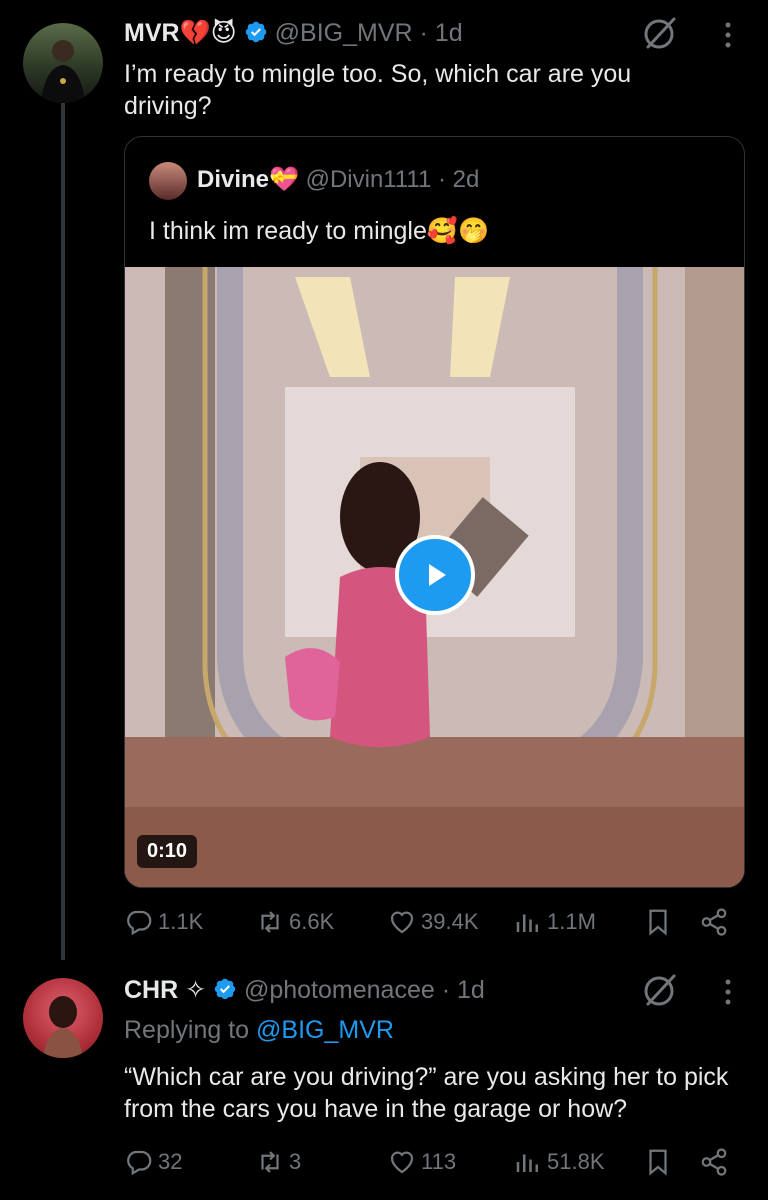  Describe the element at coordinates (325, 1030) in the screenshot. I see `replying-handle-link: @BIG_MVR` at that location.